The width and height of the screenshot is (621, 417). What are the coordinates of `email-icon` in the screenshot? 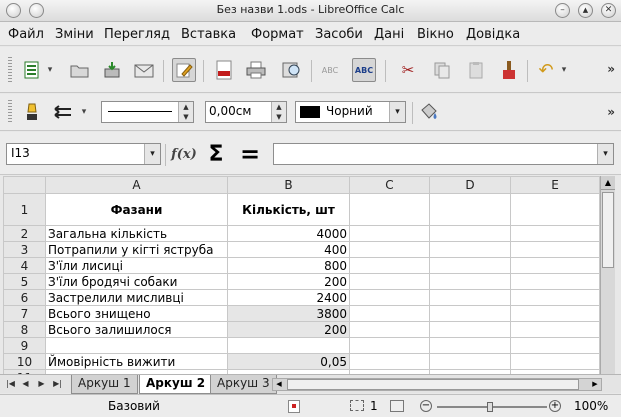 It's located at (144, 70).